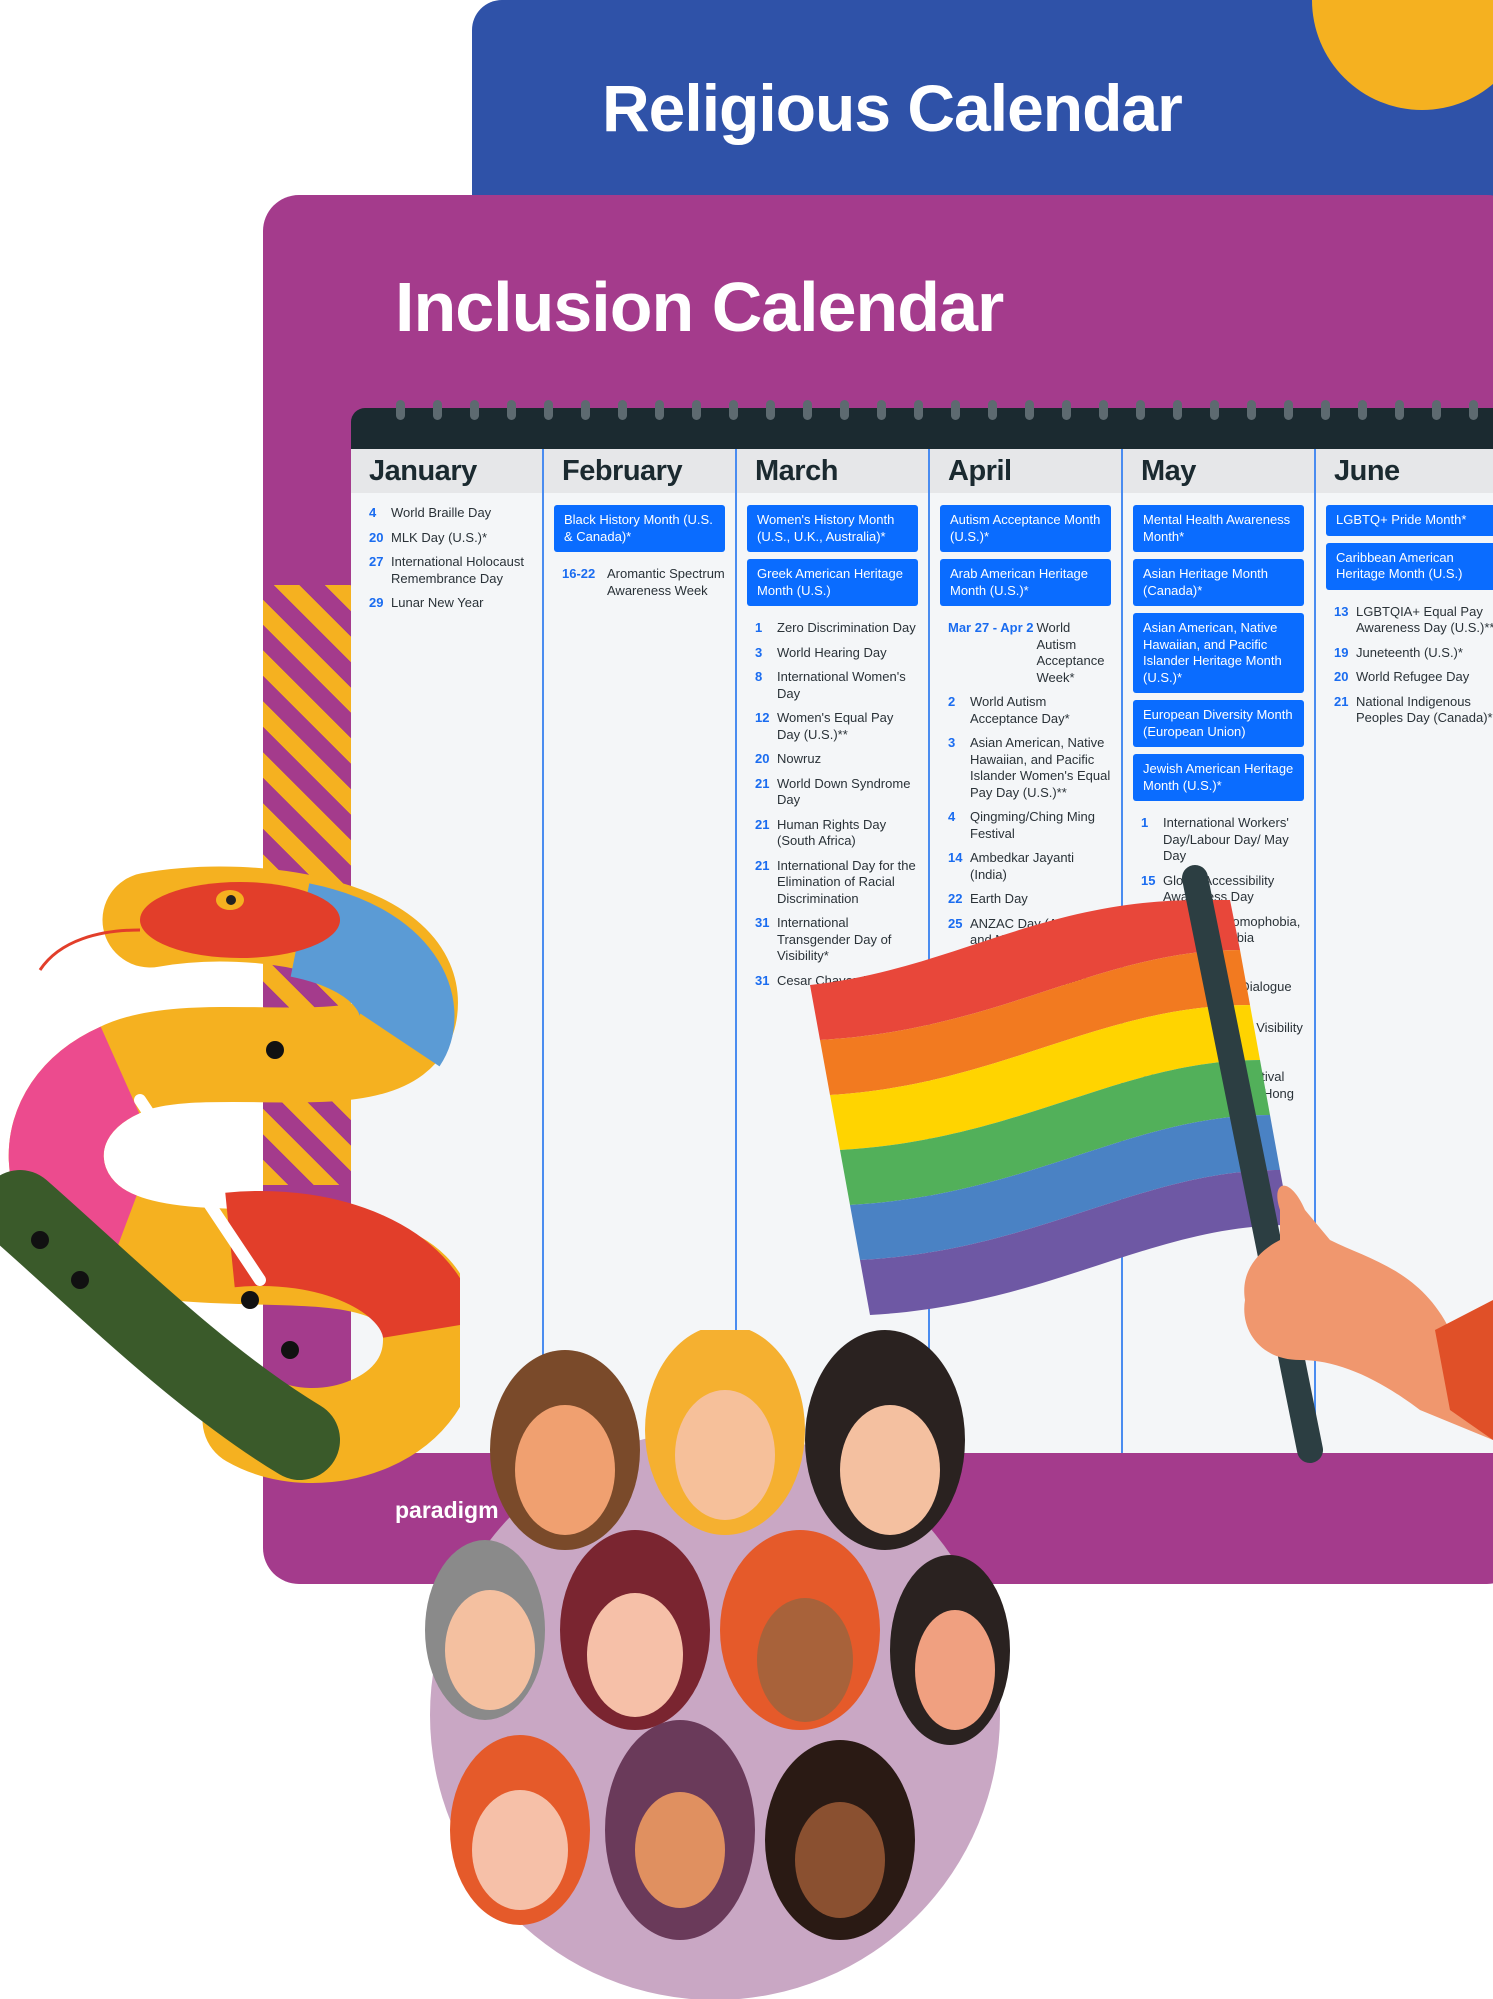 The height and width of the screenshot is (1999, 1493). What do you see at coordinates (1402, 55) in the screenshot?
I see `sun-decoration` at bounding box center [1402, 55].